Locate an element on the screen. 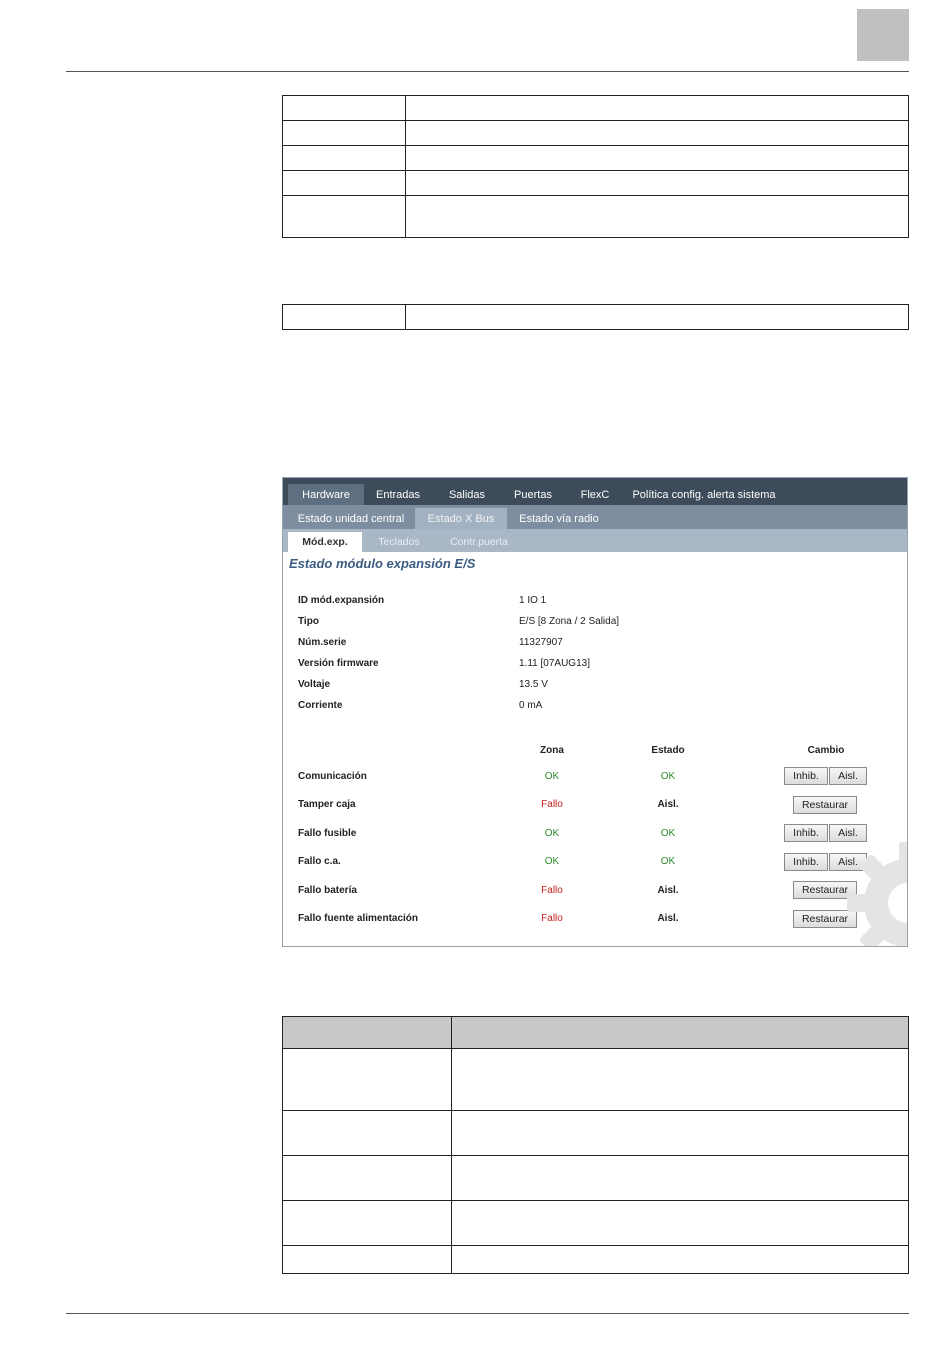 Image resolution: width=950 pixels, height=1369 pixels. info-value: 11327907 is located at coordinates (541, 642).